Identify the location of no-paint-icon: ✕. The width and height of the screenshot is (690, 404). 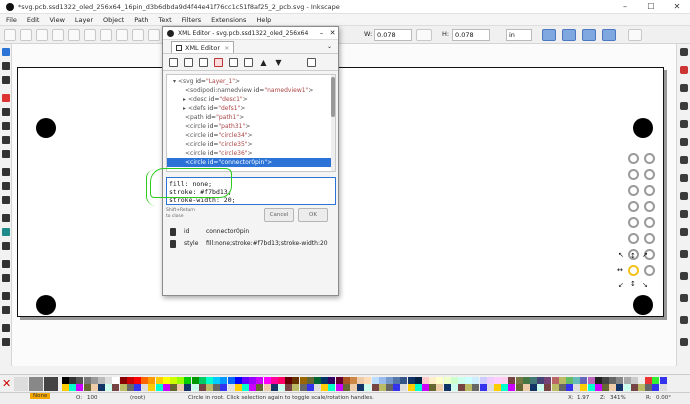
(7, 384).